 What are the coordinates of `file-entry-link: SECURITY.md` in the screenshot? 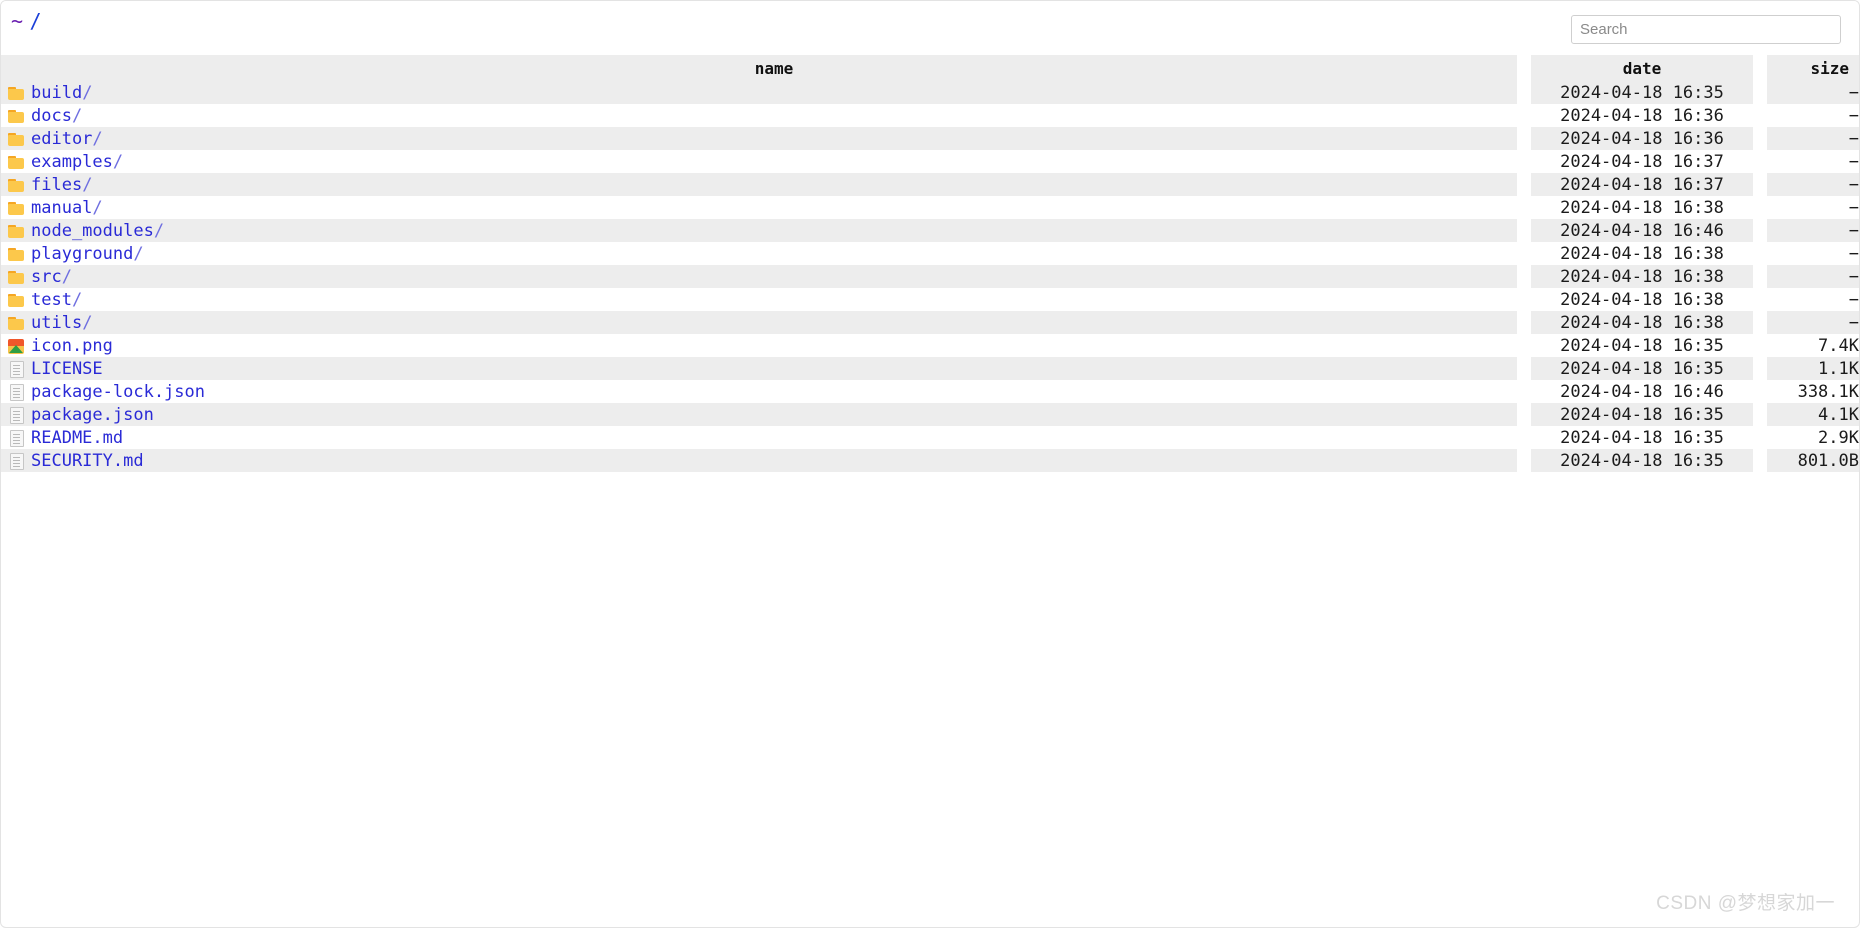 It's located at (87, 461).